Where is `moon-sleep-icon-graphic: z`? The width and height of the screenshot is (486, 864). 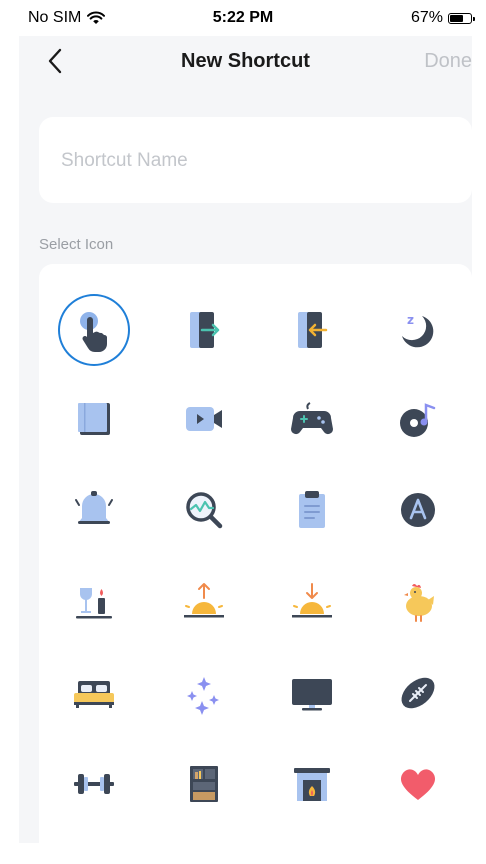 moon-sleep-icon-graphic: z is located at coordinates (418, 330).